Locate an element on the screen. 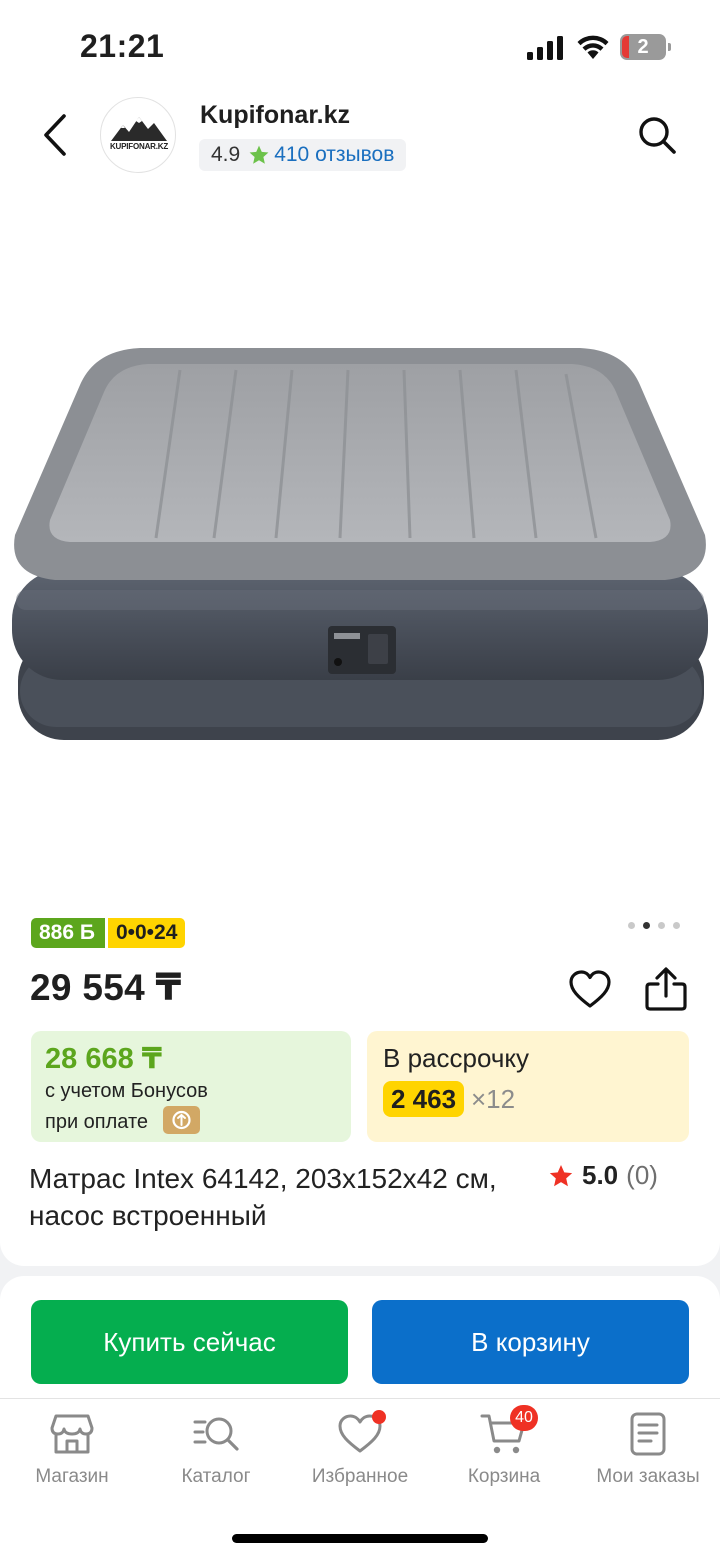 This screenshot has width=720, height=1558. installment-months: ×12 is located at coordinates (493, 1099).